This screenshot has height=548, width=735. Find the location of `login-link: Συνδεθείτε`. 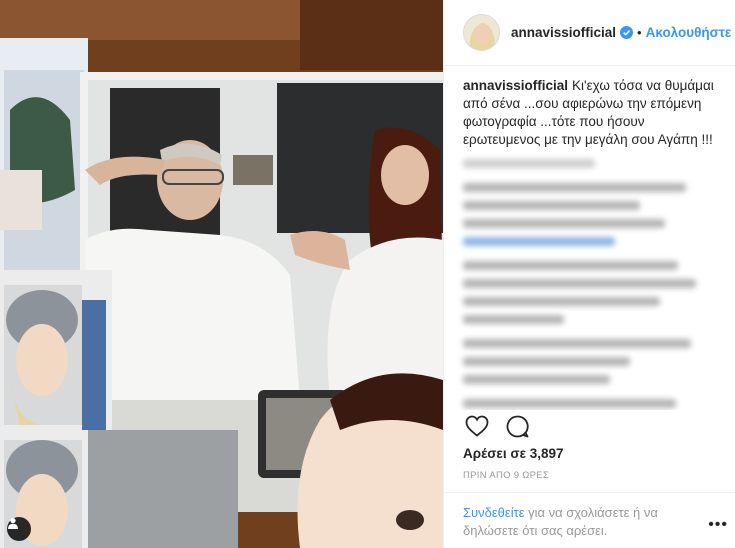

login-link: Συνδεθείτε is located at coordinates (494, 512).